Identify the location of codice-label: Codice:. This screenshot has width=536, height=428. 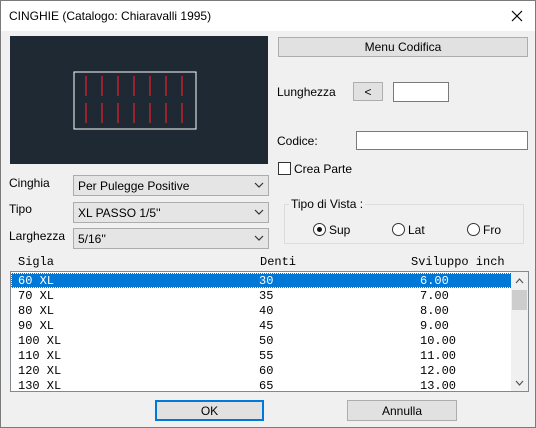
(297, 141).